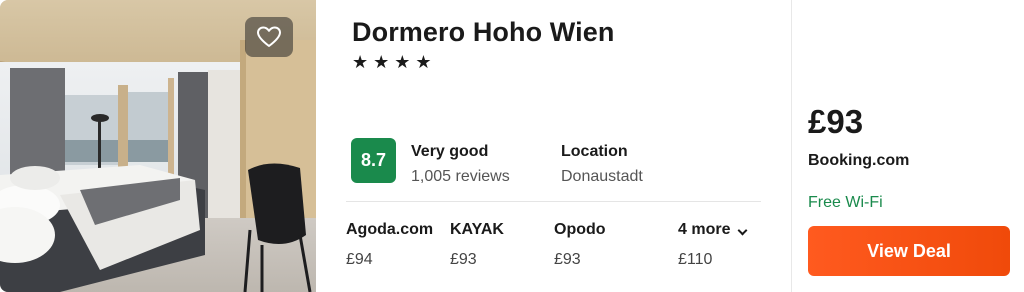  What do you see at coordinates (450, 151) in the screenshot?
I see `rating-label: Very good` at bounding box center [450, 151].